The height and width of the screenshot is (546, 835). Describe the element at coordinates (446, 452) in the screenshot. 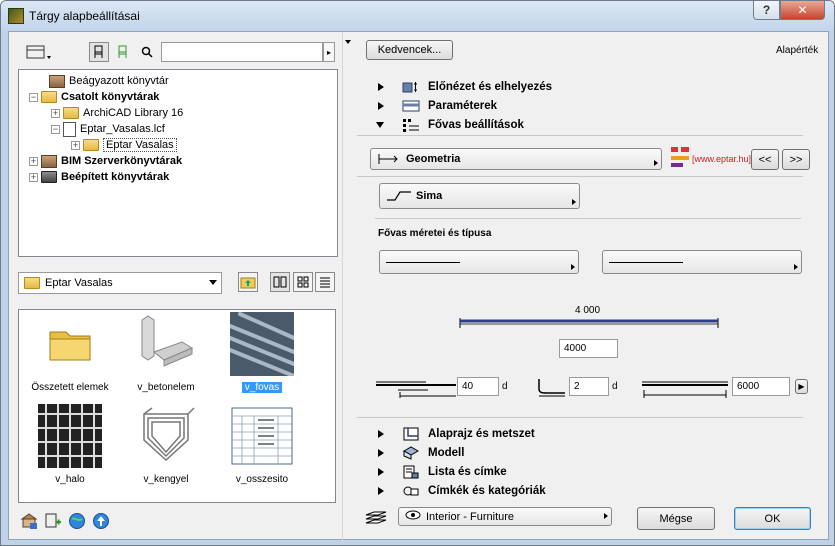

I see `section-label: Modell` at that location.